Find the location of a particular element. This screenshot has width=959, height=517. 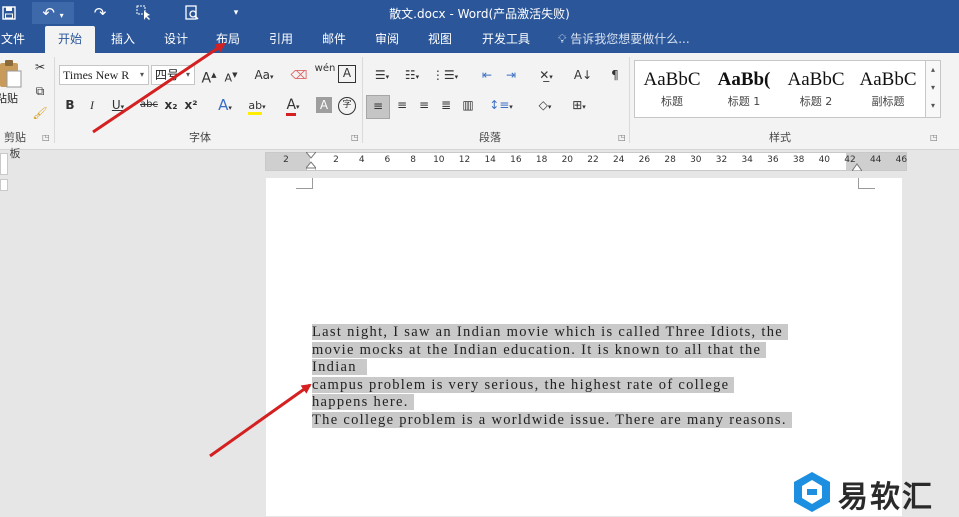

watermark-logo: 易软汇 is located at coordinates (874, 492).